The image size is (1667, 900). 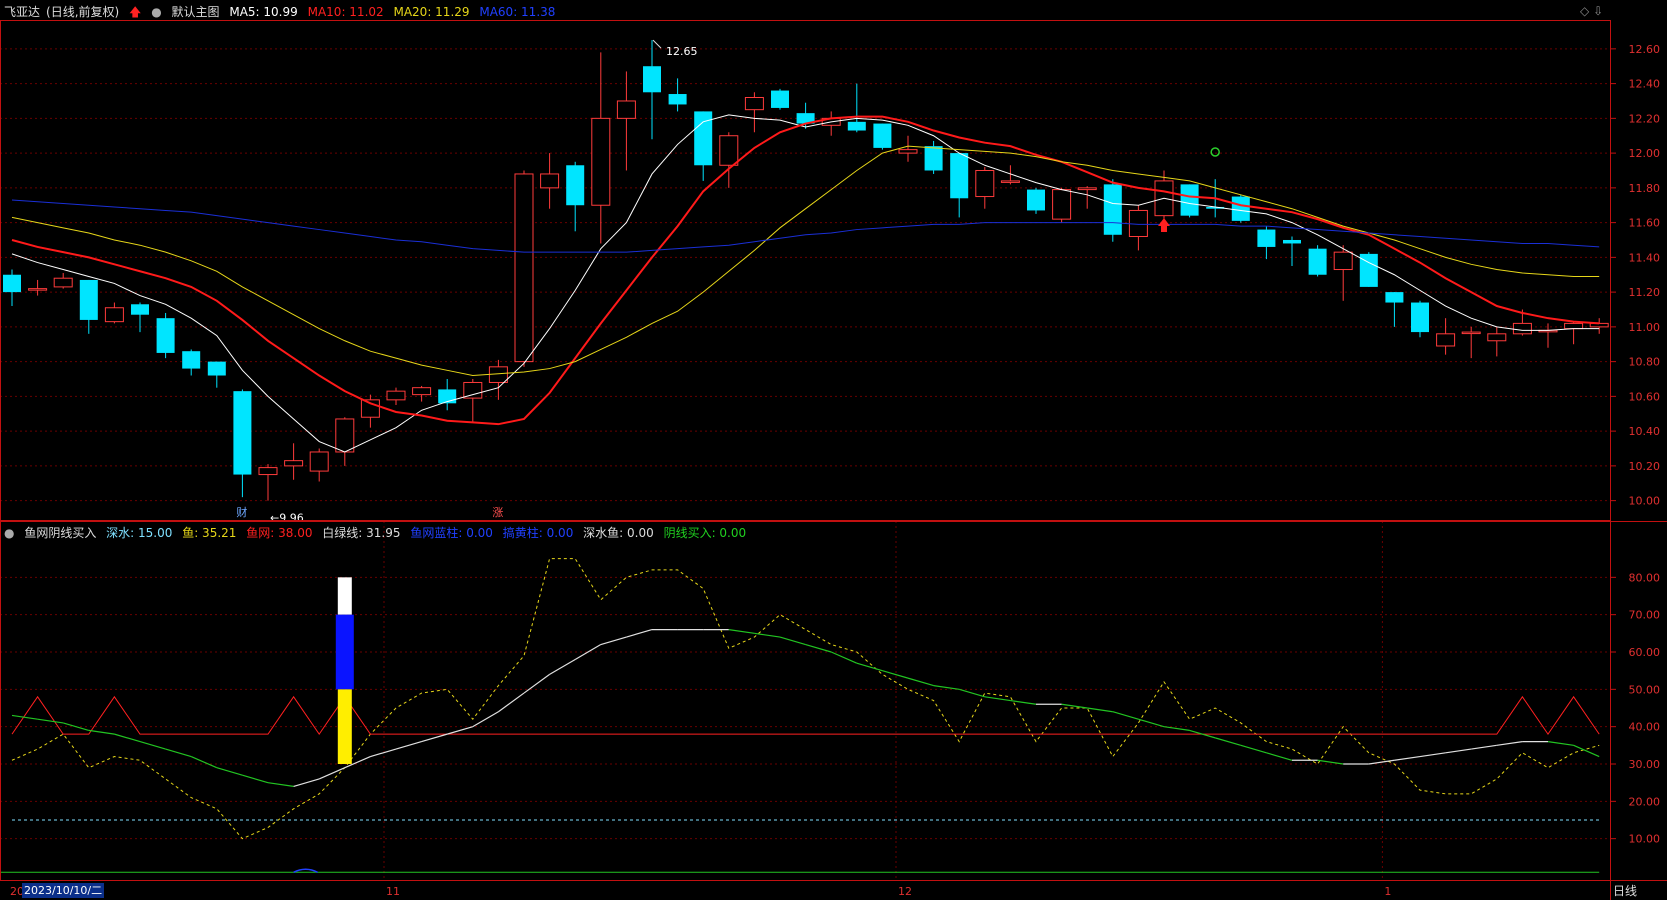 What do you see at coordinates (345, 12) in the screenshot?
I see `ma10-value: MA10: 11.02` at bounding box center [345, 12].